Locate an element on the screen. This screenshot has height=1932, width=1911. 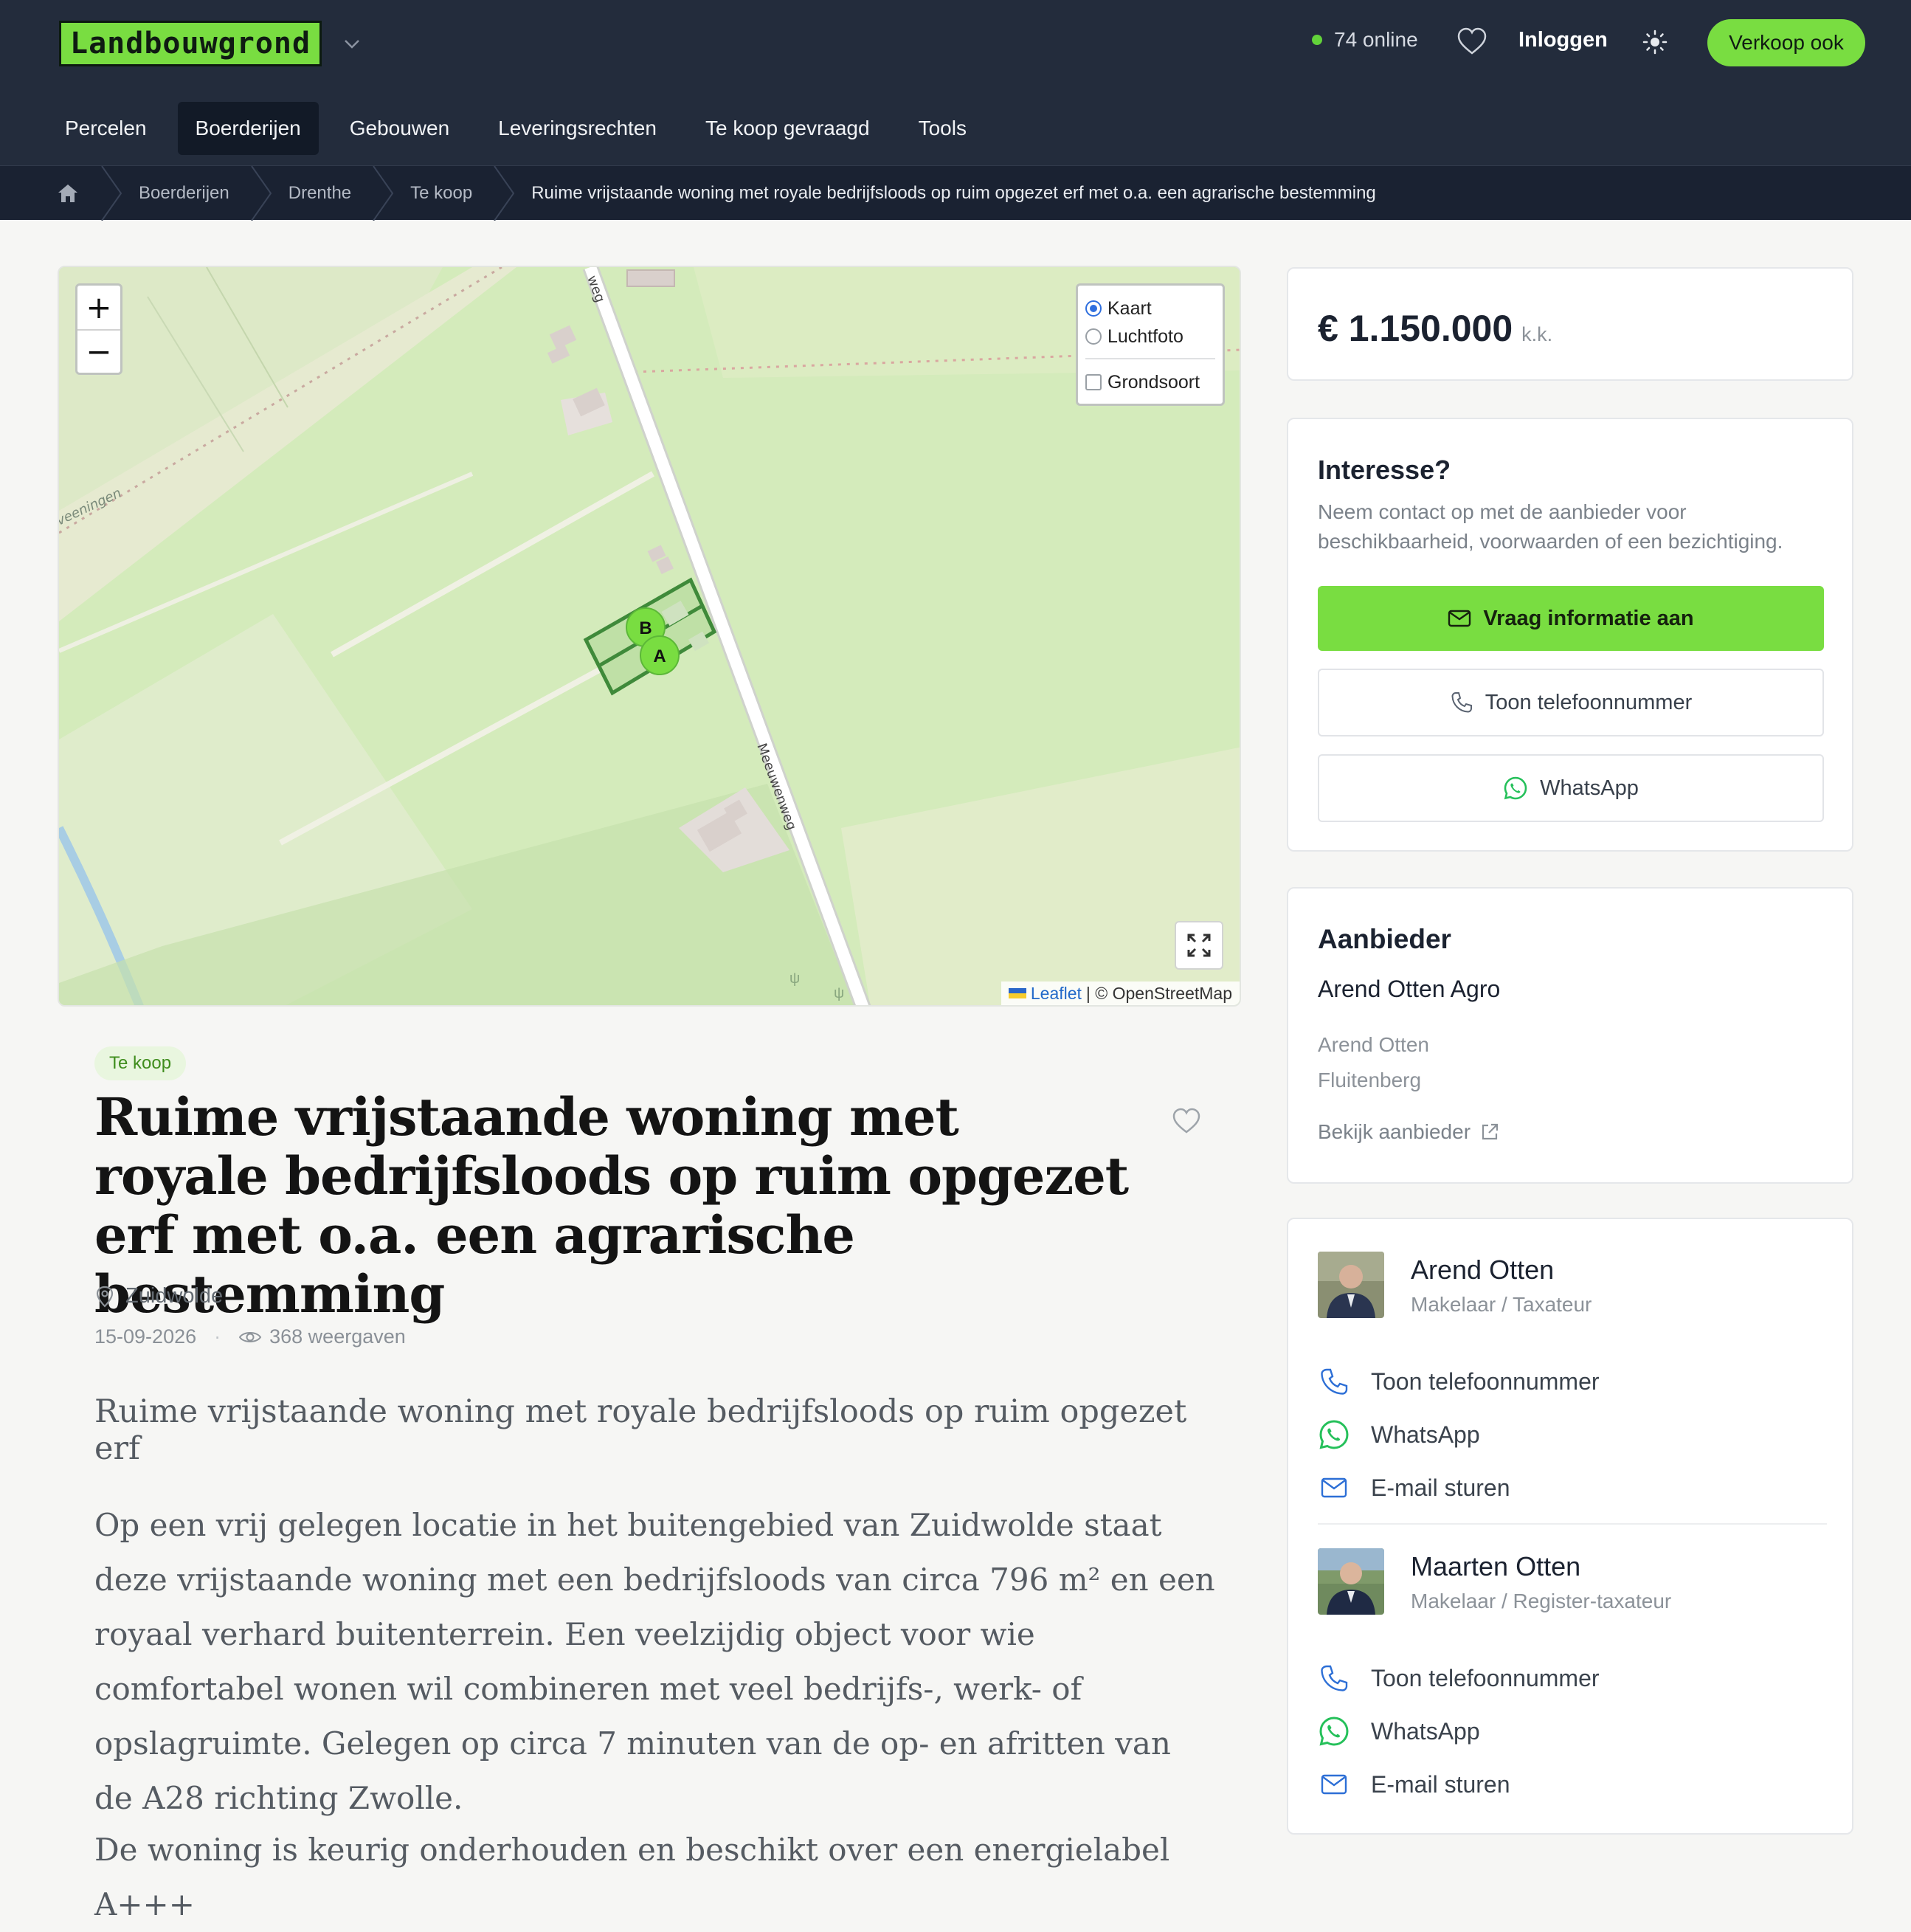
zoom-out-button: − is located at coordinates (98, 351).